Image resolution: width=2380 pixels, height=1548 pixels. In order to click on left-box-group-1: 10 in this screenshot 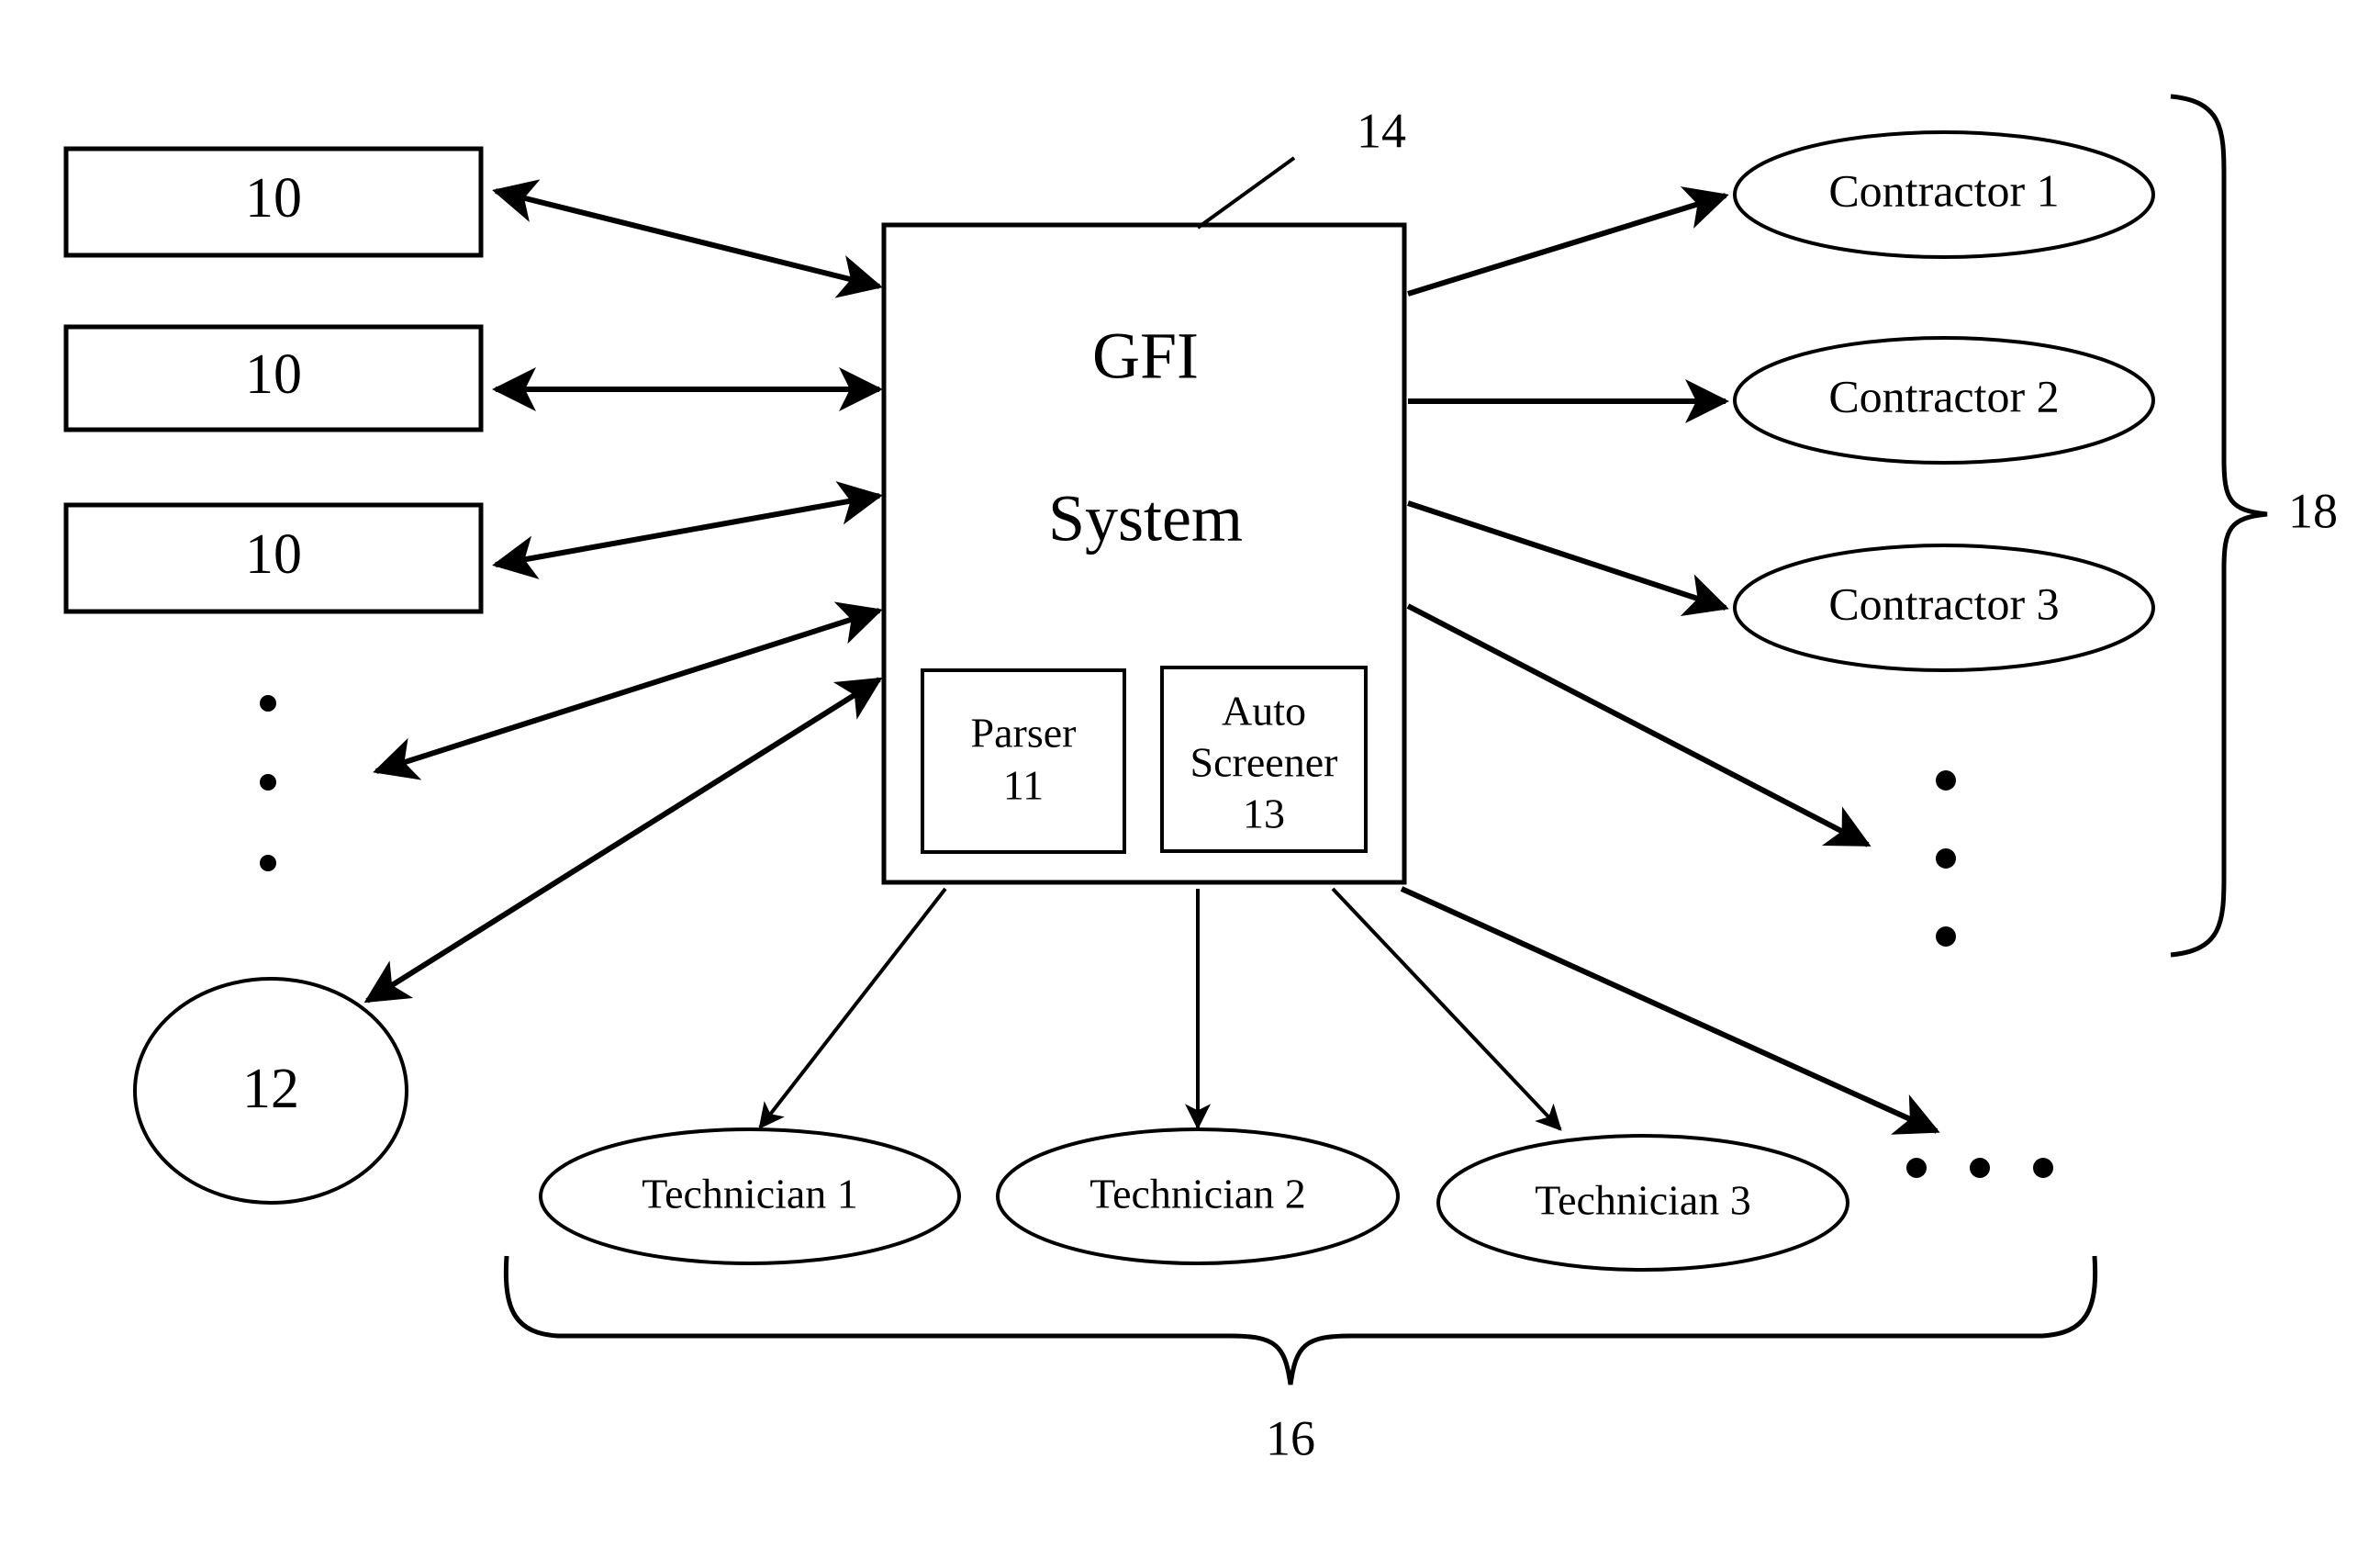, I will do `click(273, 202)`.